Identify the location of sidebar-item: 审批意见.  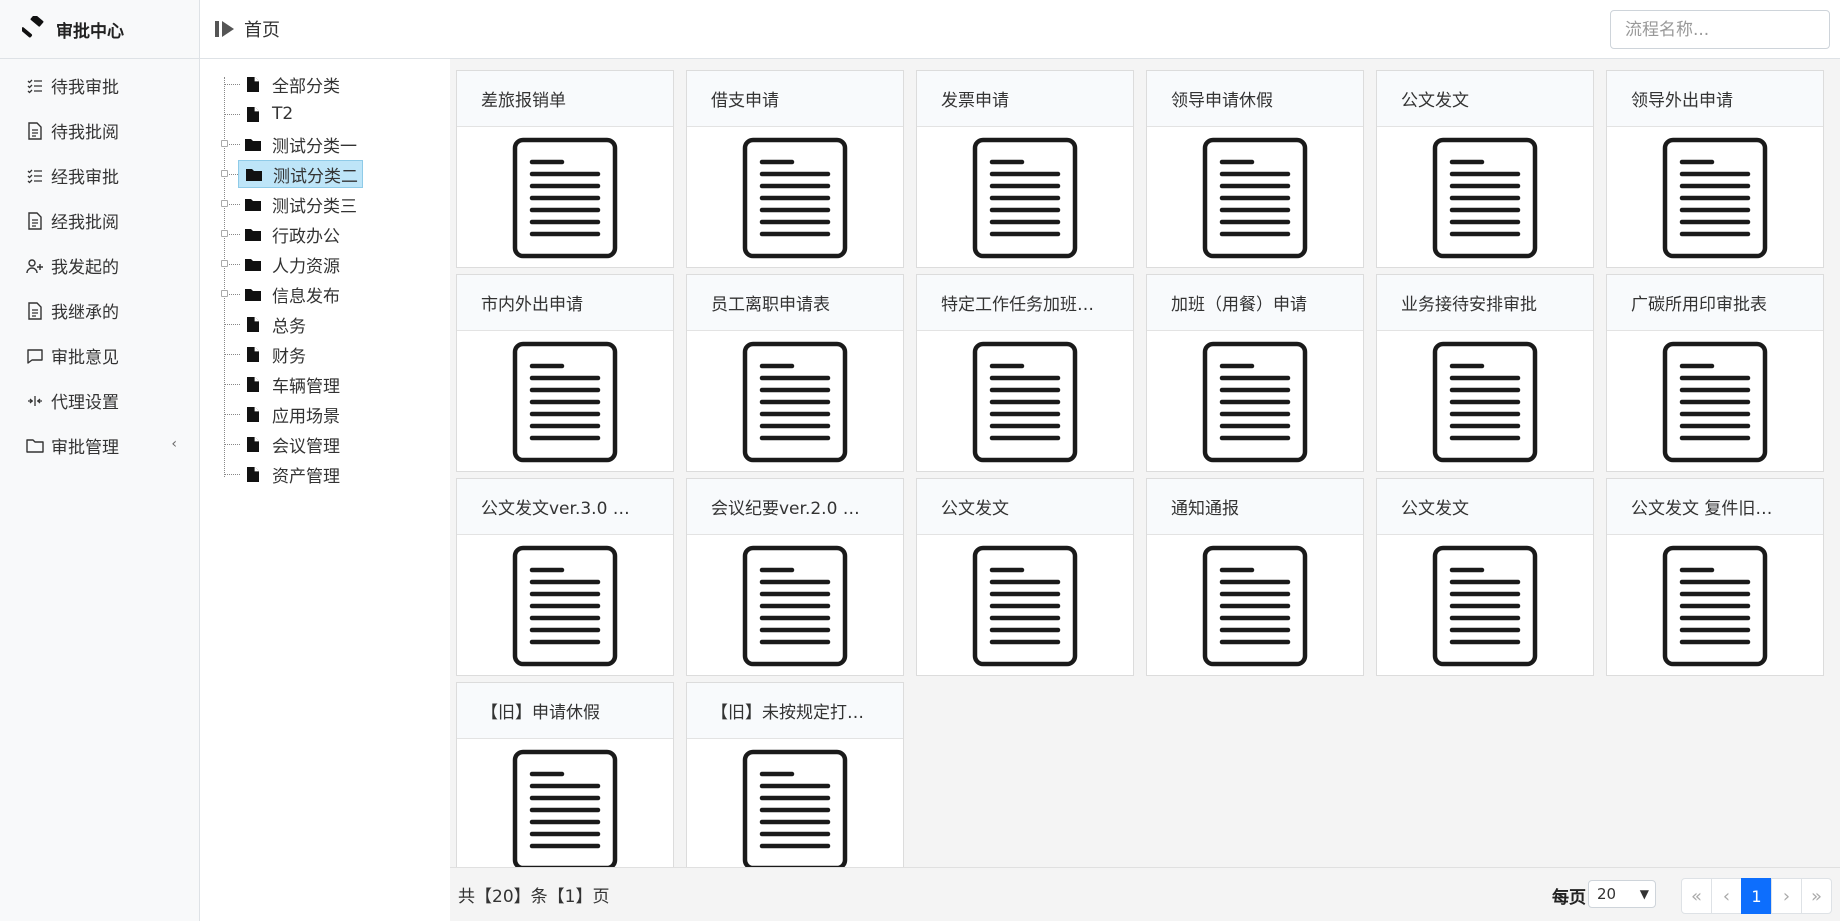
(99, 355).